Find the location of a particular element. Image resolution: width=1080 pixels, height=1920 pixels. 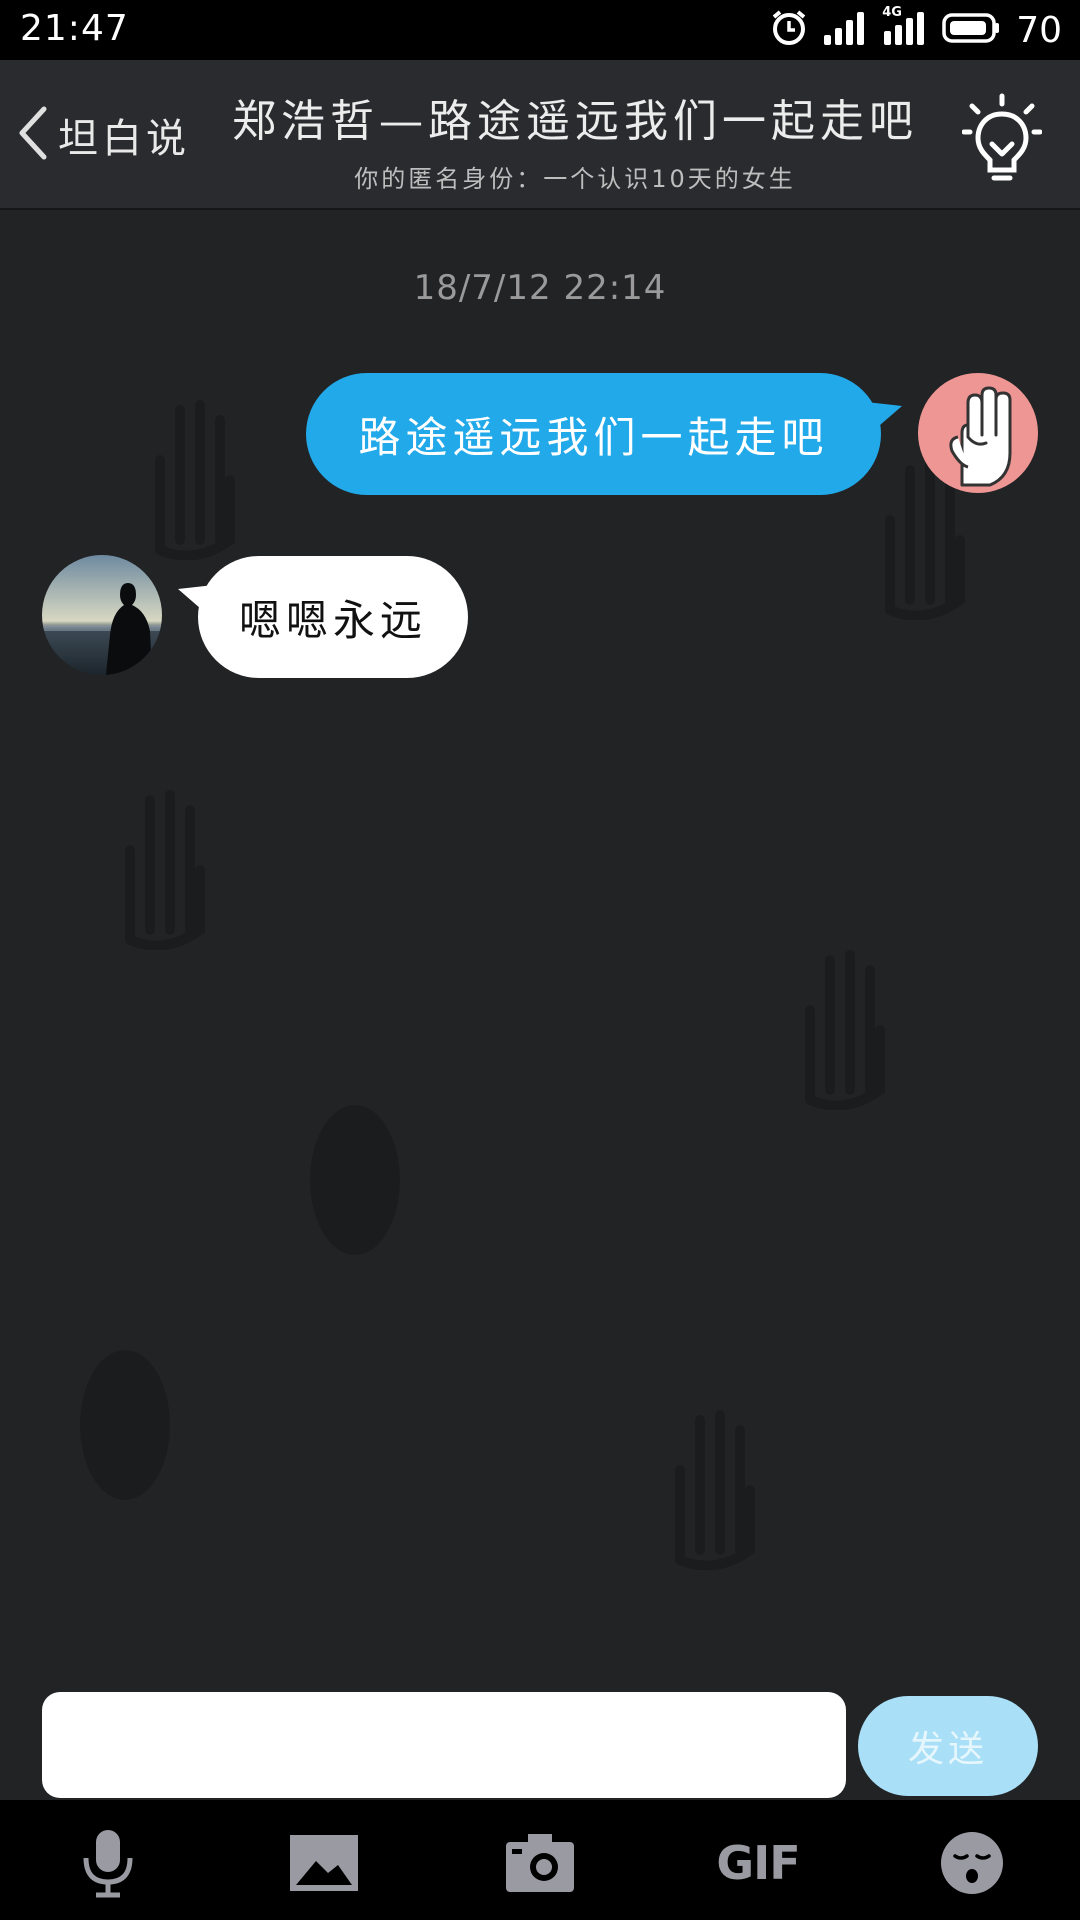

chat-header: 坦白说 郑浩哲—路途遥远我们一起走吧 你的匿名身份：一个认识10天的女生 is located at coordinates (540, 135).